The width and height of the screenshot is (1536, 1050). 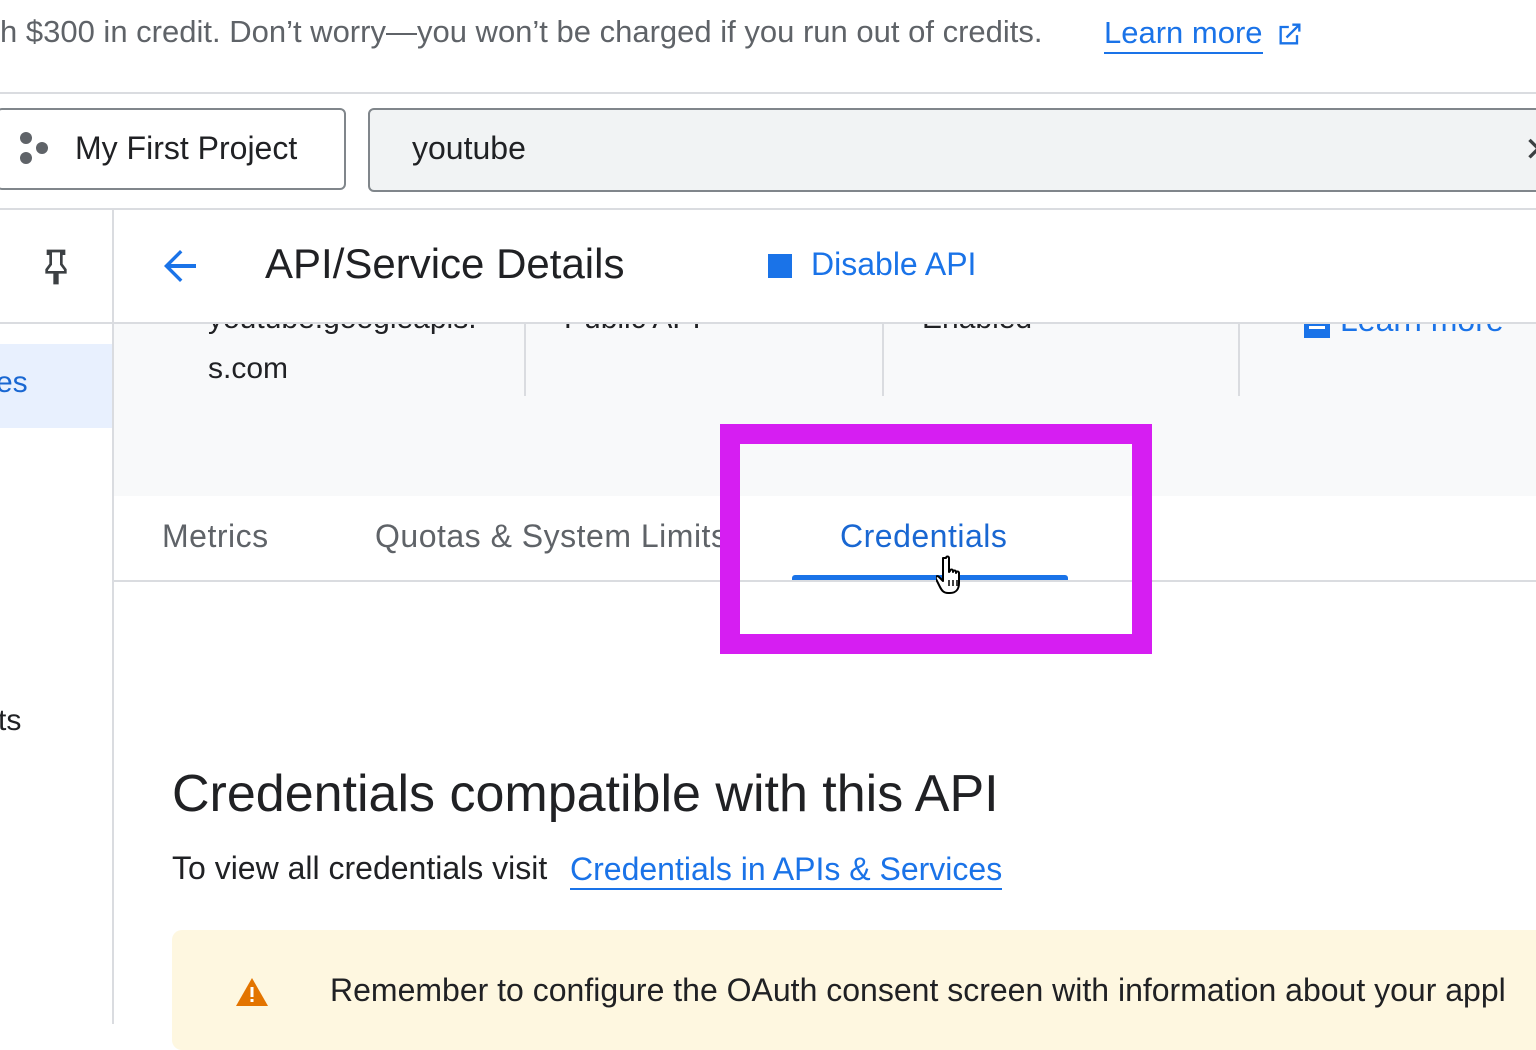 I want to click on highlight-box, so click(x=936, y=539).